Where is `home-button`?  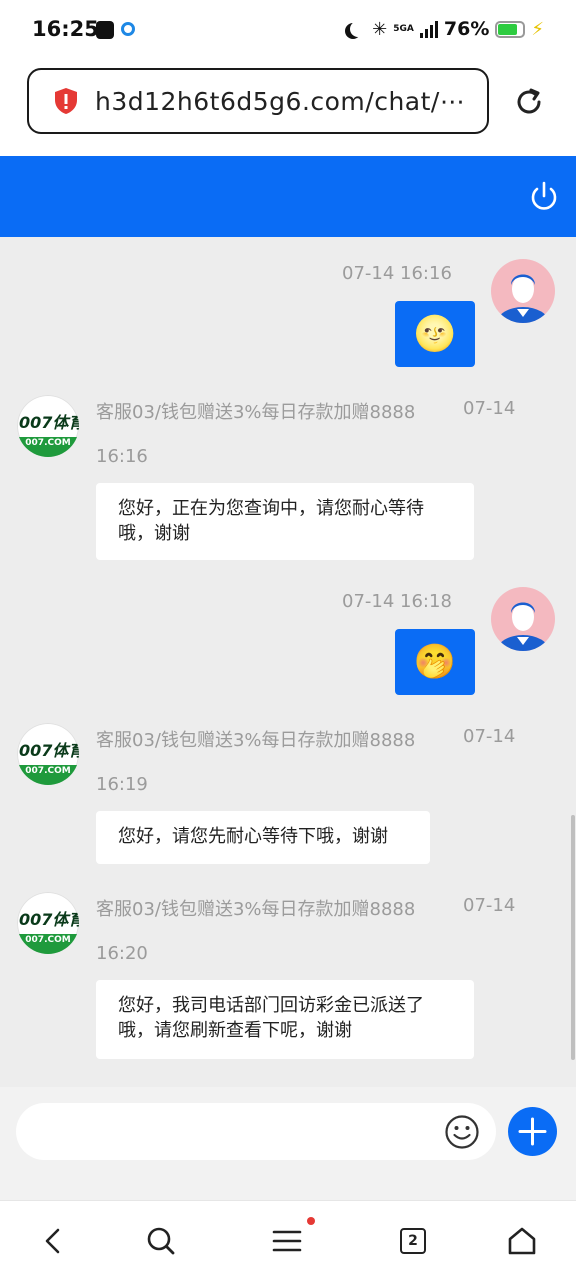 home-button is located at coordinates (522, 1241).